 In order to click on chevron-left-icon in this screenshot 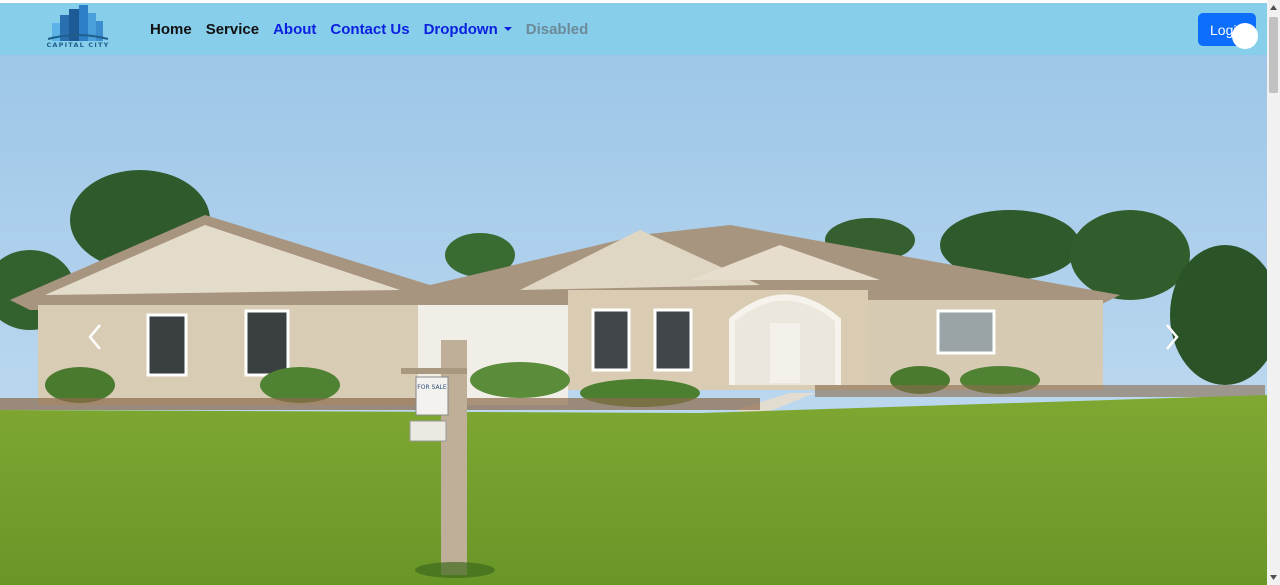, I will do `click(94, 337)`.